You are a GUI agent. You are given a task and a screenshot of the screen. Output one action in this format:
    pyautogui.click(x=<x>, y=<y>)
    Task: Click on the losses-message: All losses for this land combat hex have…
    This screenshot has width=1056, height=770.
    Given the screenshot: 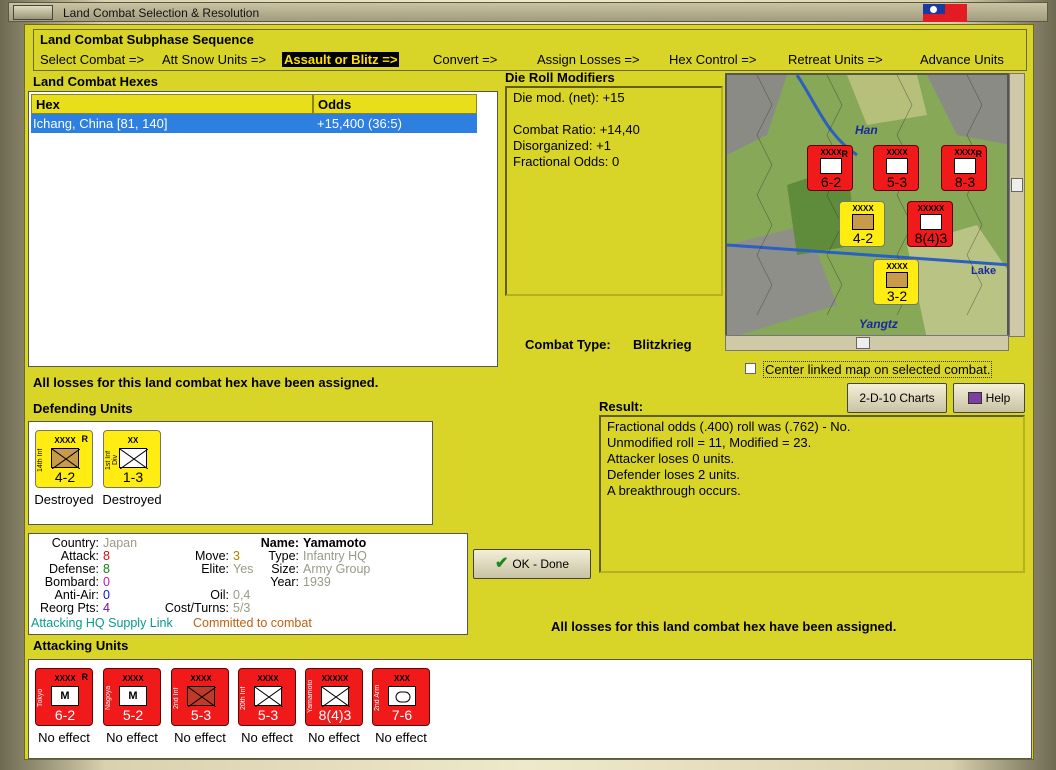 What is the action you would take?
    pyautogui.click(x=206, y=382)
    